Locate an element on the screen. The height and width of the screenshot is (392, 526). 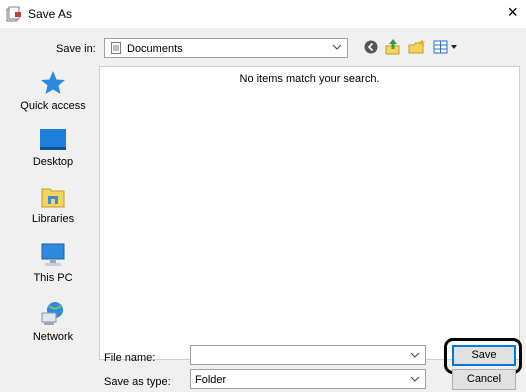
file-name-input is located at coordinates (308, 355).